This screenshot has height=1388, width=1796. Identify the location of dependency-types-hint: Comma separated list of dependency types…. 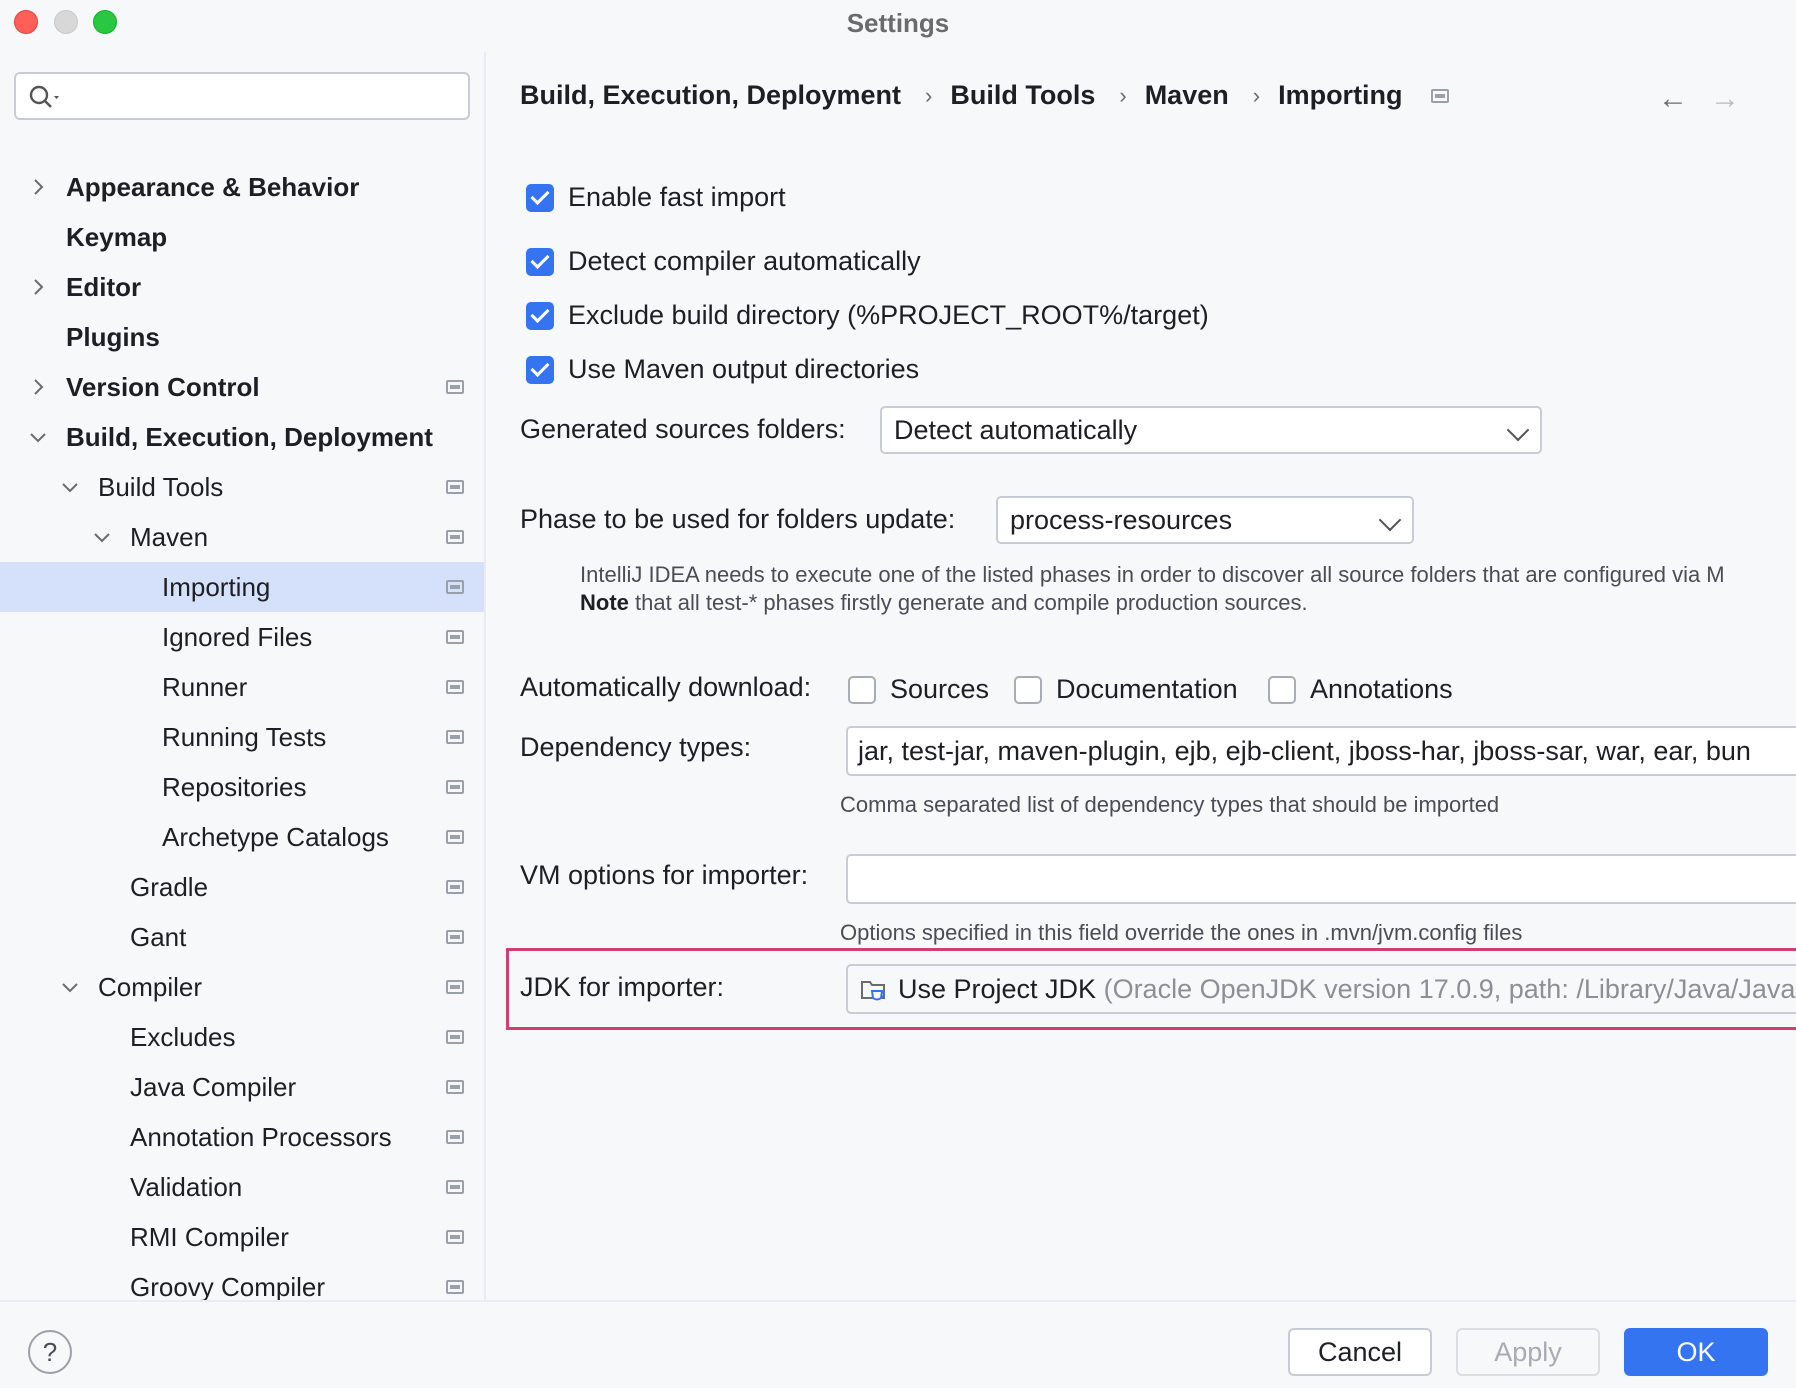
(1170, 804).